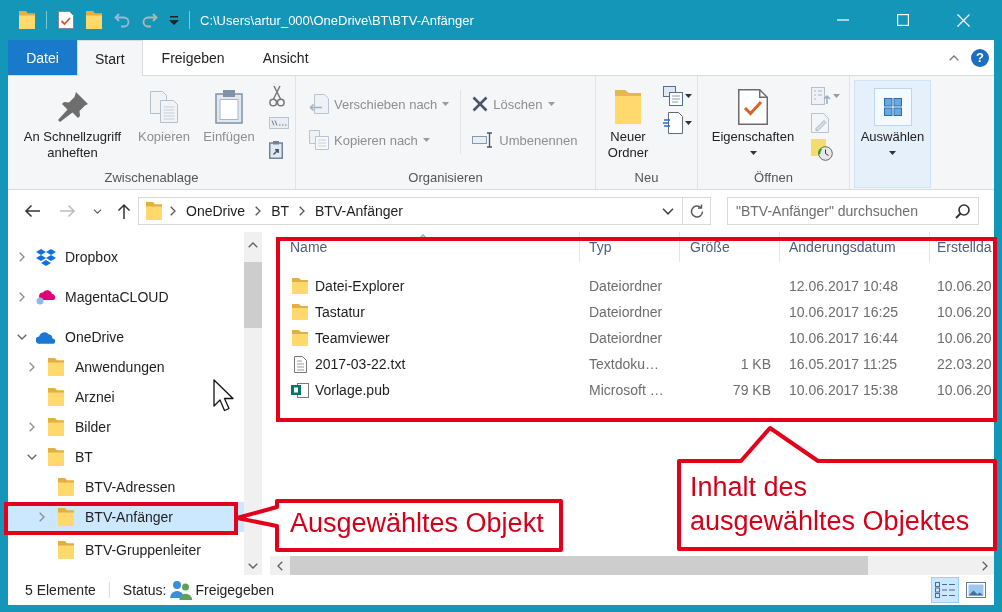 This screenshot has width=1002, height=612. I want to click on ribbon-tab: Datei, so click(42, 57).